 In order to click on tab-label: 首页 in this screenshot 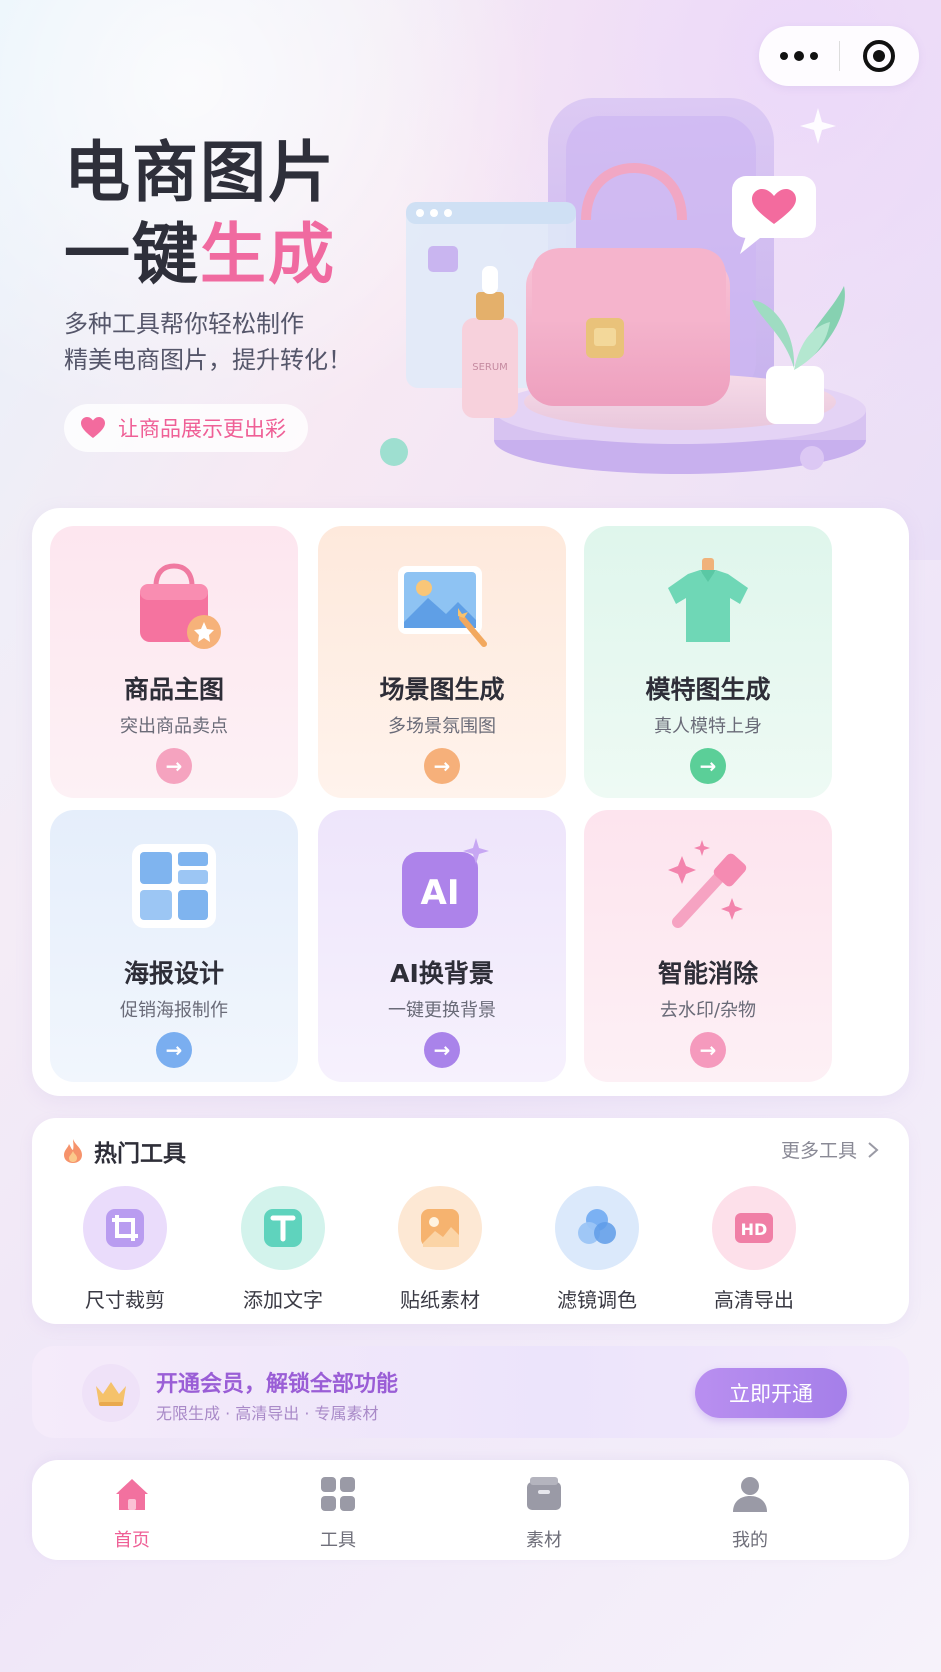, I will do `click(132, 1540)`.